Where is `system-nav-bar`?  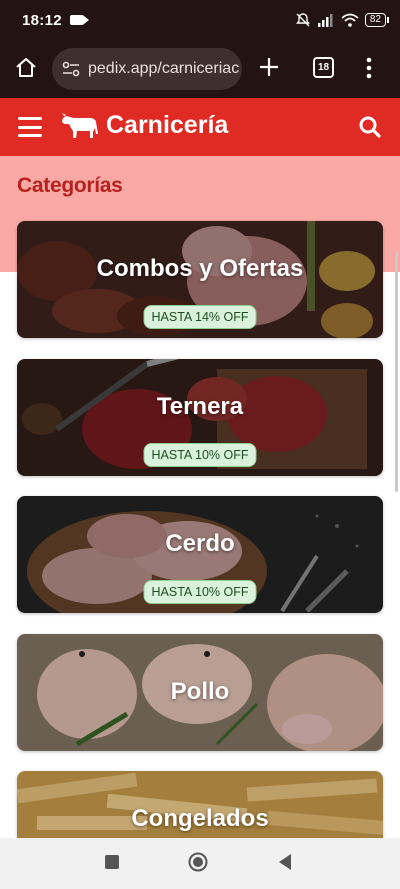
system-nav-bar is located at coordinates (200, 863).